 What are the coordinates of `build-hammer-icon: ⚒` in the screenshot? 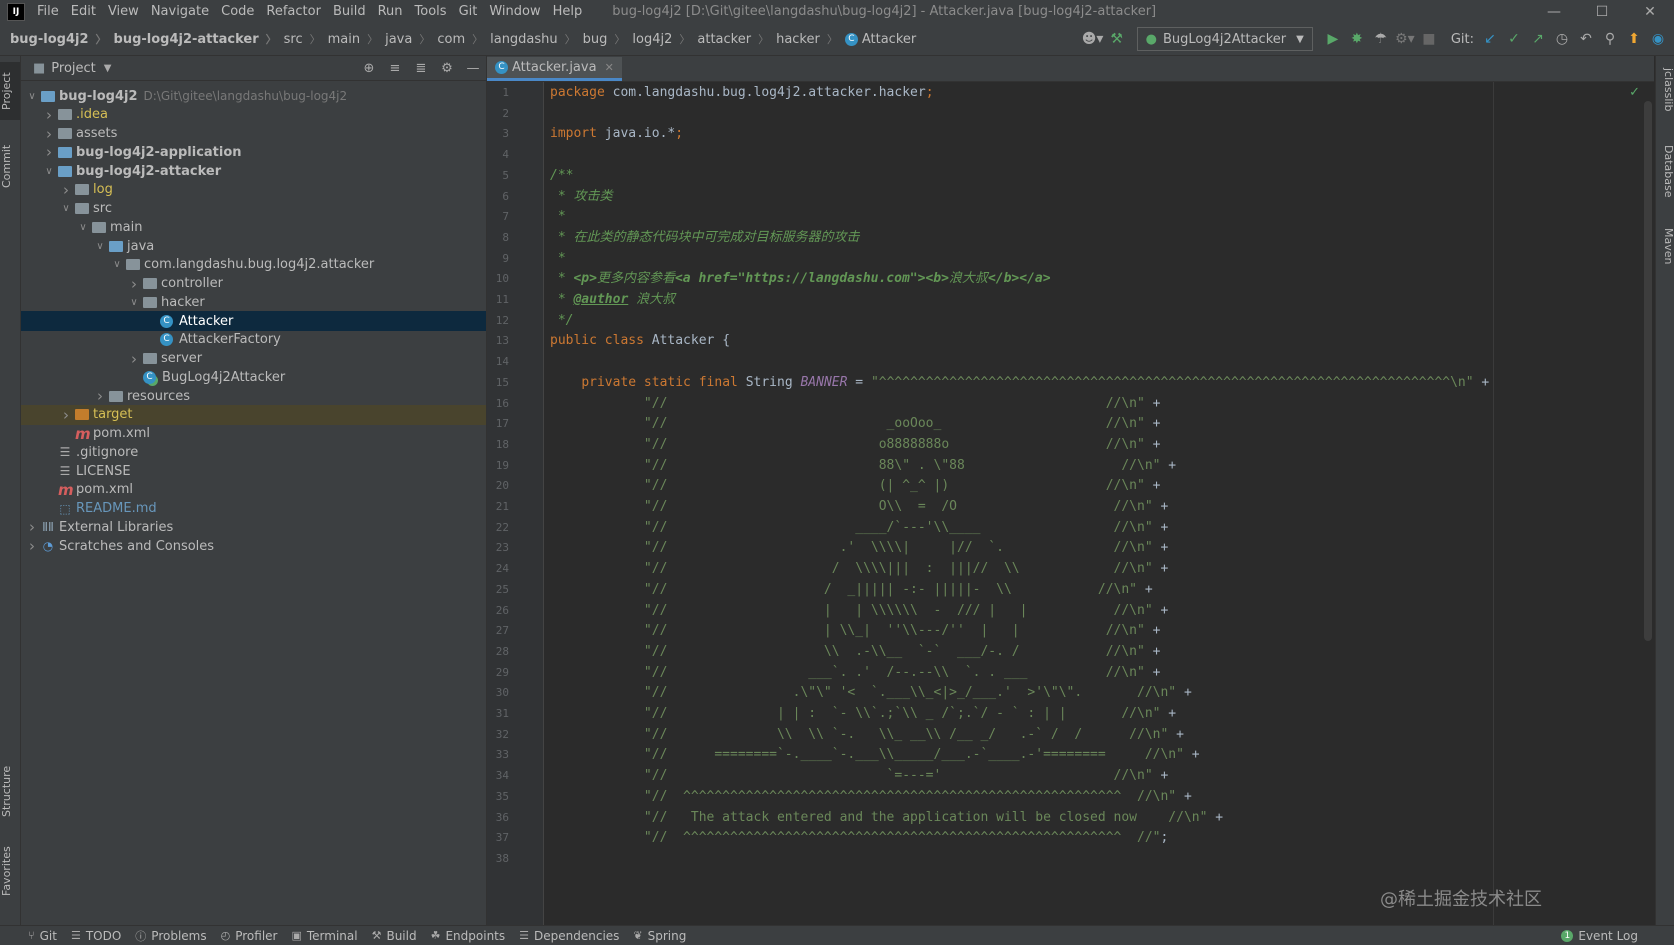 It's located at (1117, 39).